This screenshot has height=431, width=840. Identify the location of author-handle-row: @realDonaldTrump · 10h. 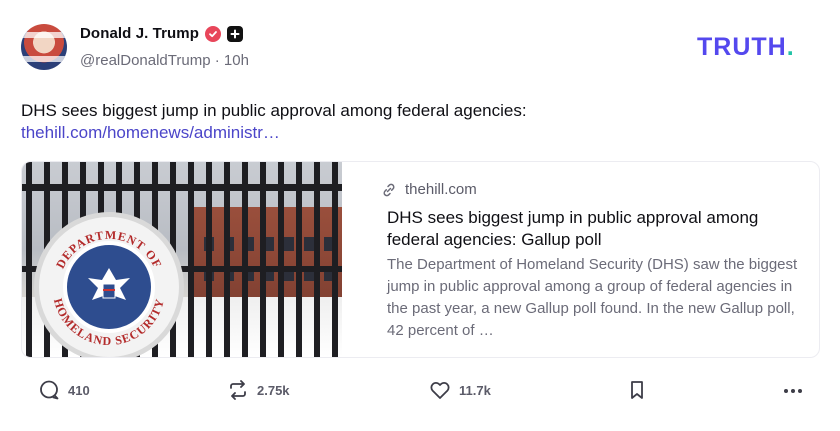
(164, 60).